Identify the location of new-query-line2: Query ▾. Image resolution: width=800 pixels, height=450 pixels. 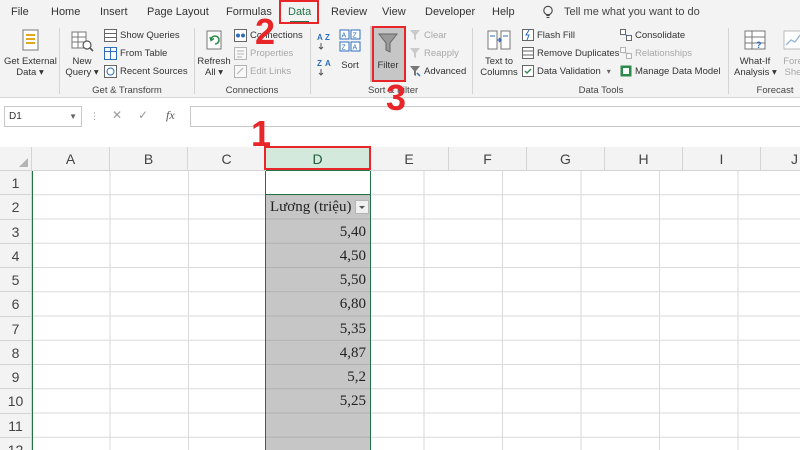
(82, 72).